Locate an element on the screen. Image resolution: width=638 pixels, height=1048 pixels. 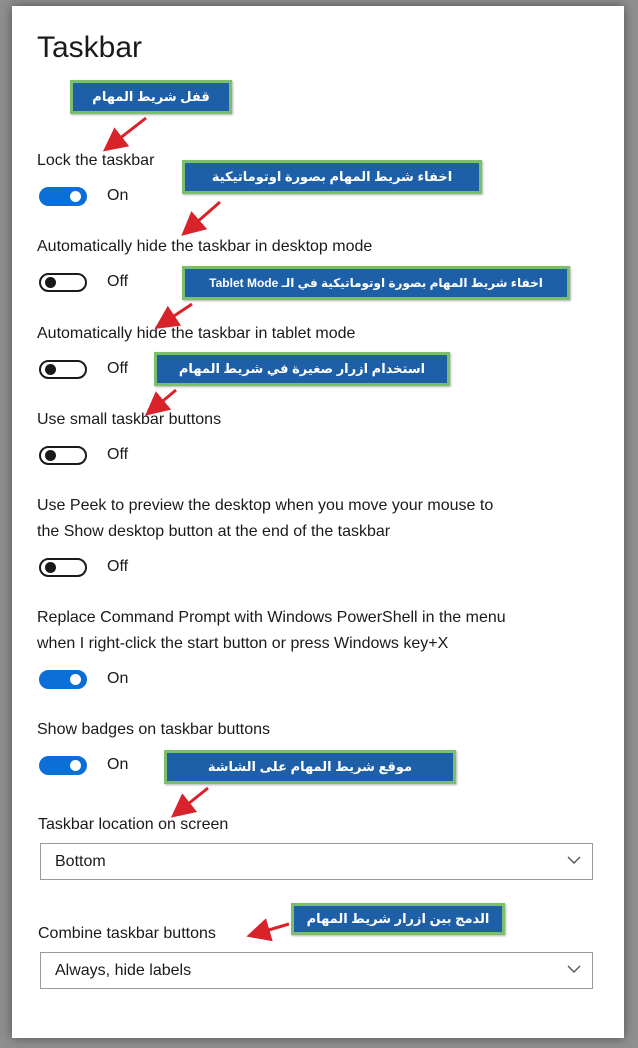
badges-toggle is located at coordinates (63, 765).